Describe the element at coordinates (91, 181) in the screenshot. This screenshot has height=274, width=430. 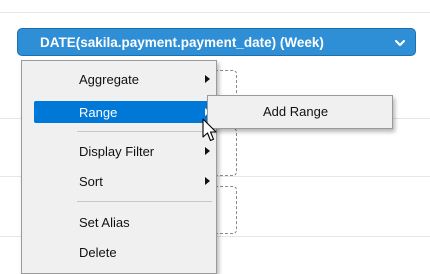
I see `menu-item-label: Sort` at that location.